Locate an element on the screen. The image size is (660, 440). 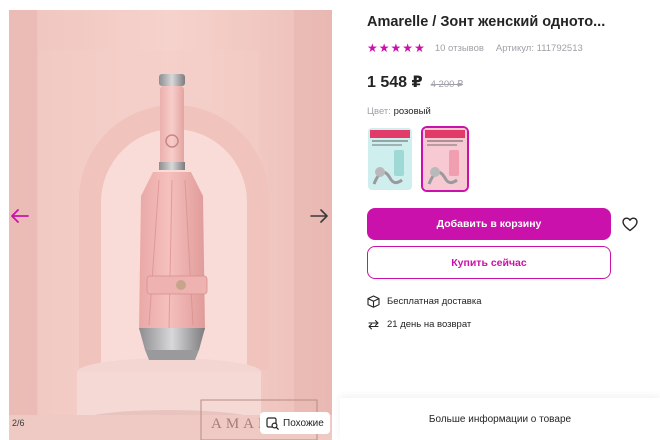
current-price: 1 548 ₽ is located at coordinates (395, 82).